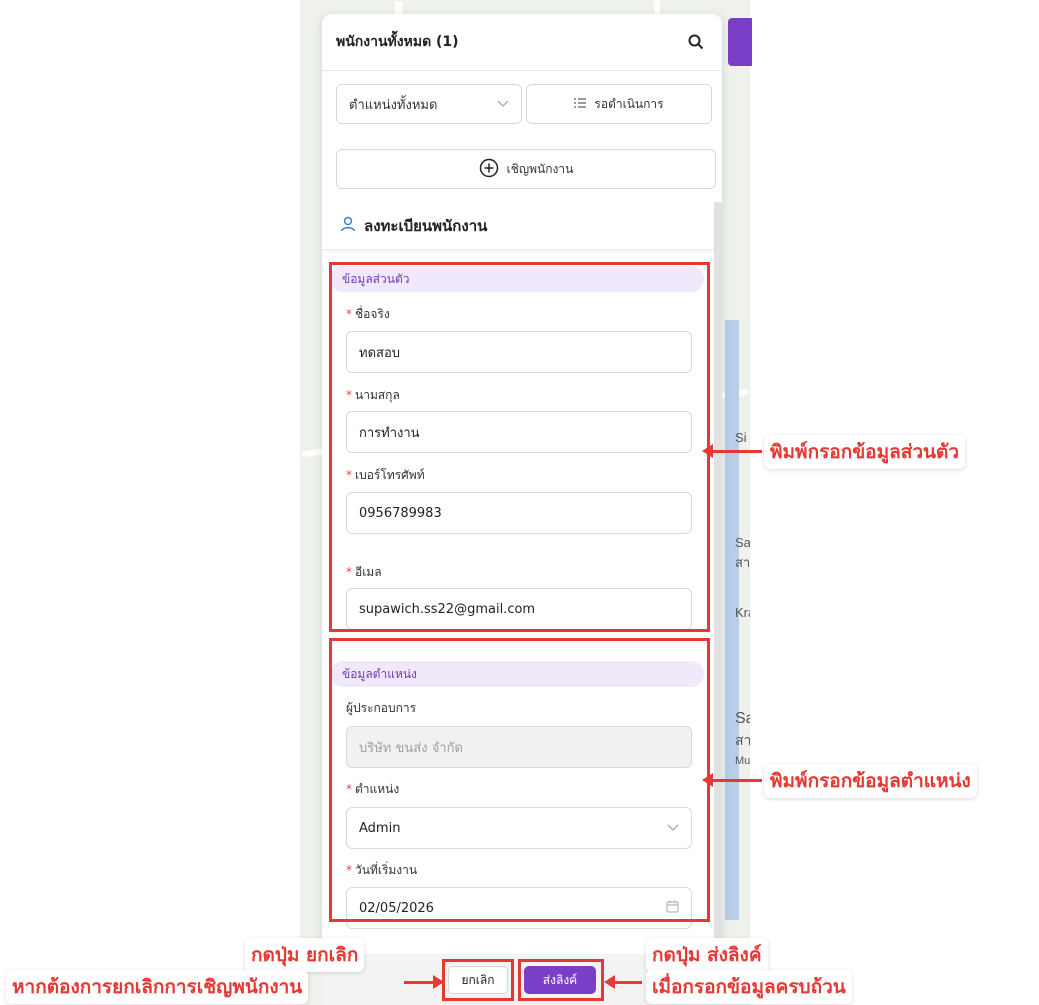 The width and height of the screenshot is (1039, 1005). What do you see at coordinates (696, 42) in the screenshot?
I see `search-icon` at bounding box center [696, 42].